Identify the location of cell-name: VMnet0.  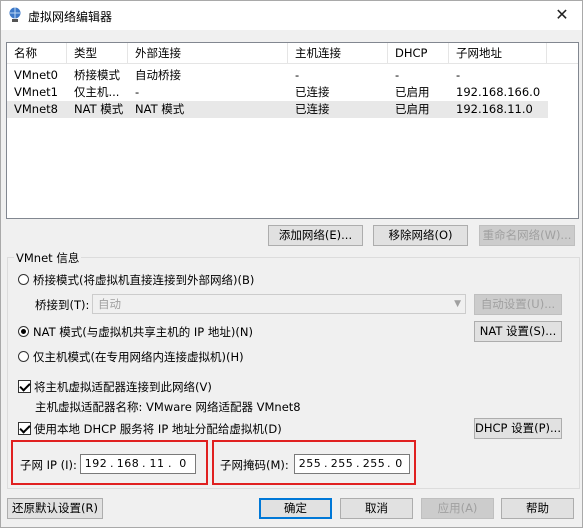
(36, 75).